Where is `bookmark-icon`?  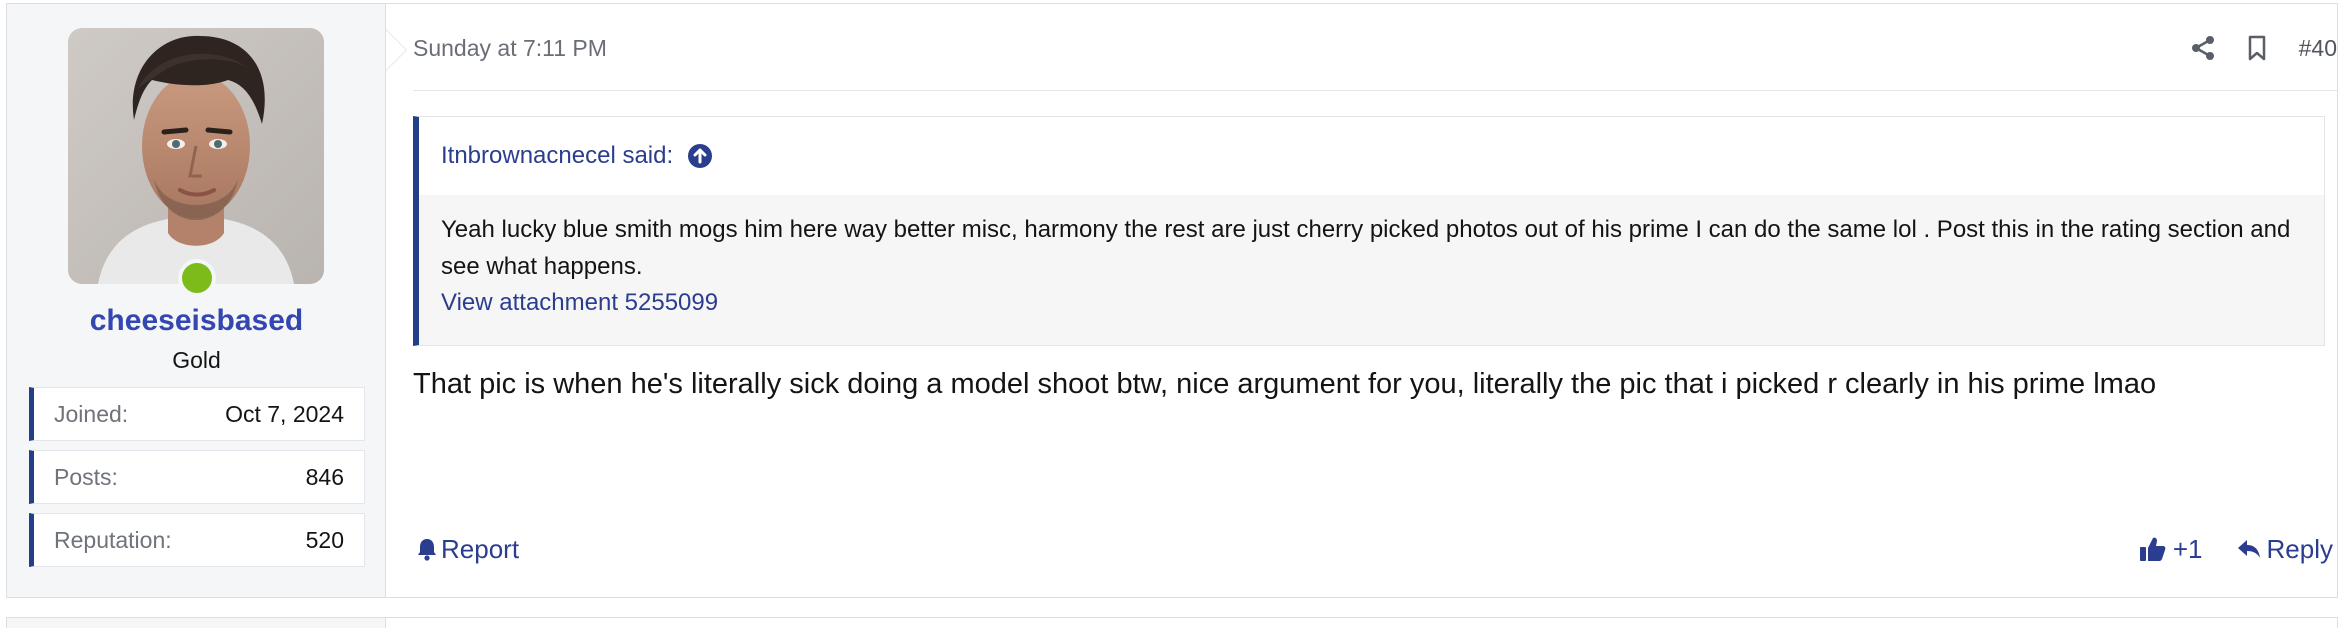 bookmark-icon is located at coordinates (2257, 48).